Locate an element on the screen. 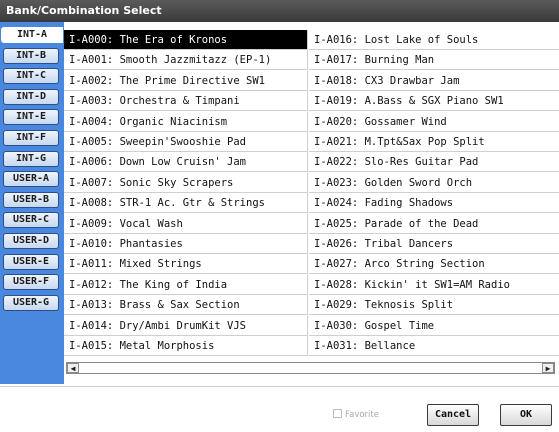 The width and height of the screenshot is (559, 432). list-item: I-A018: CX3 Drawbar Jam is located at coordinates (434, 81).